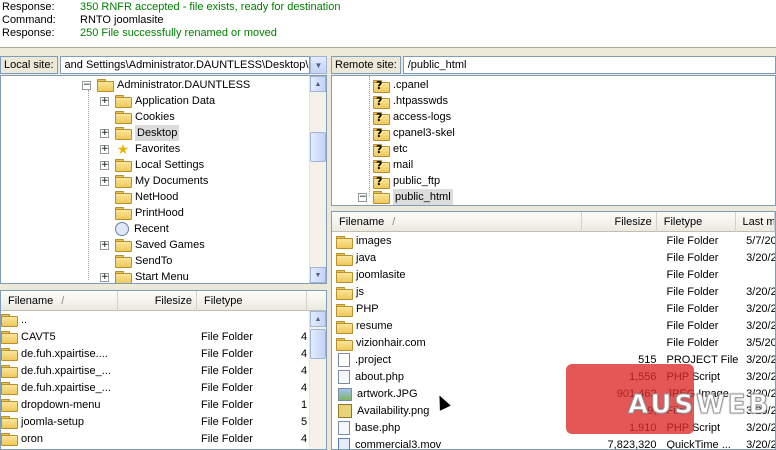  I want to click on tree-item: ? public_ftp, so click(406, 181).